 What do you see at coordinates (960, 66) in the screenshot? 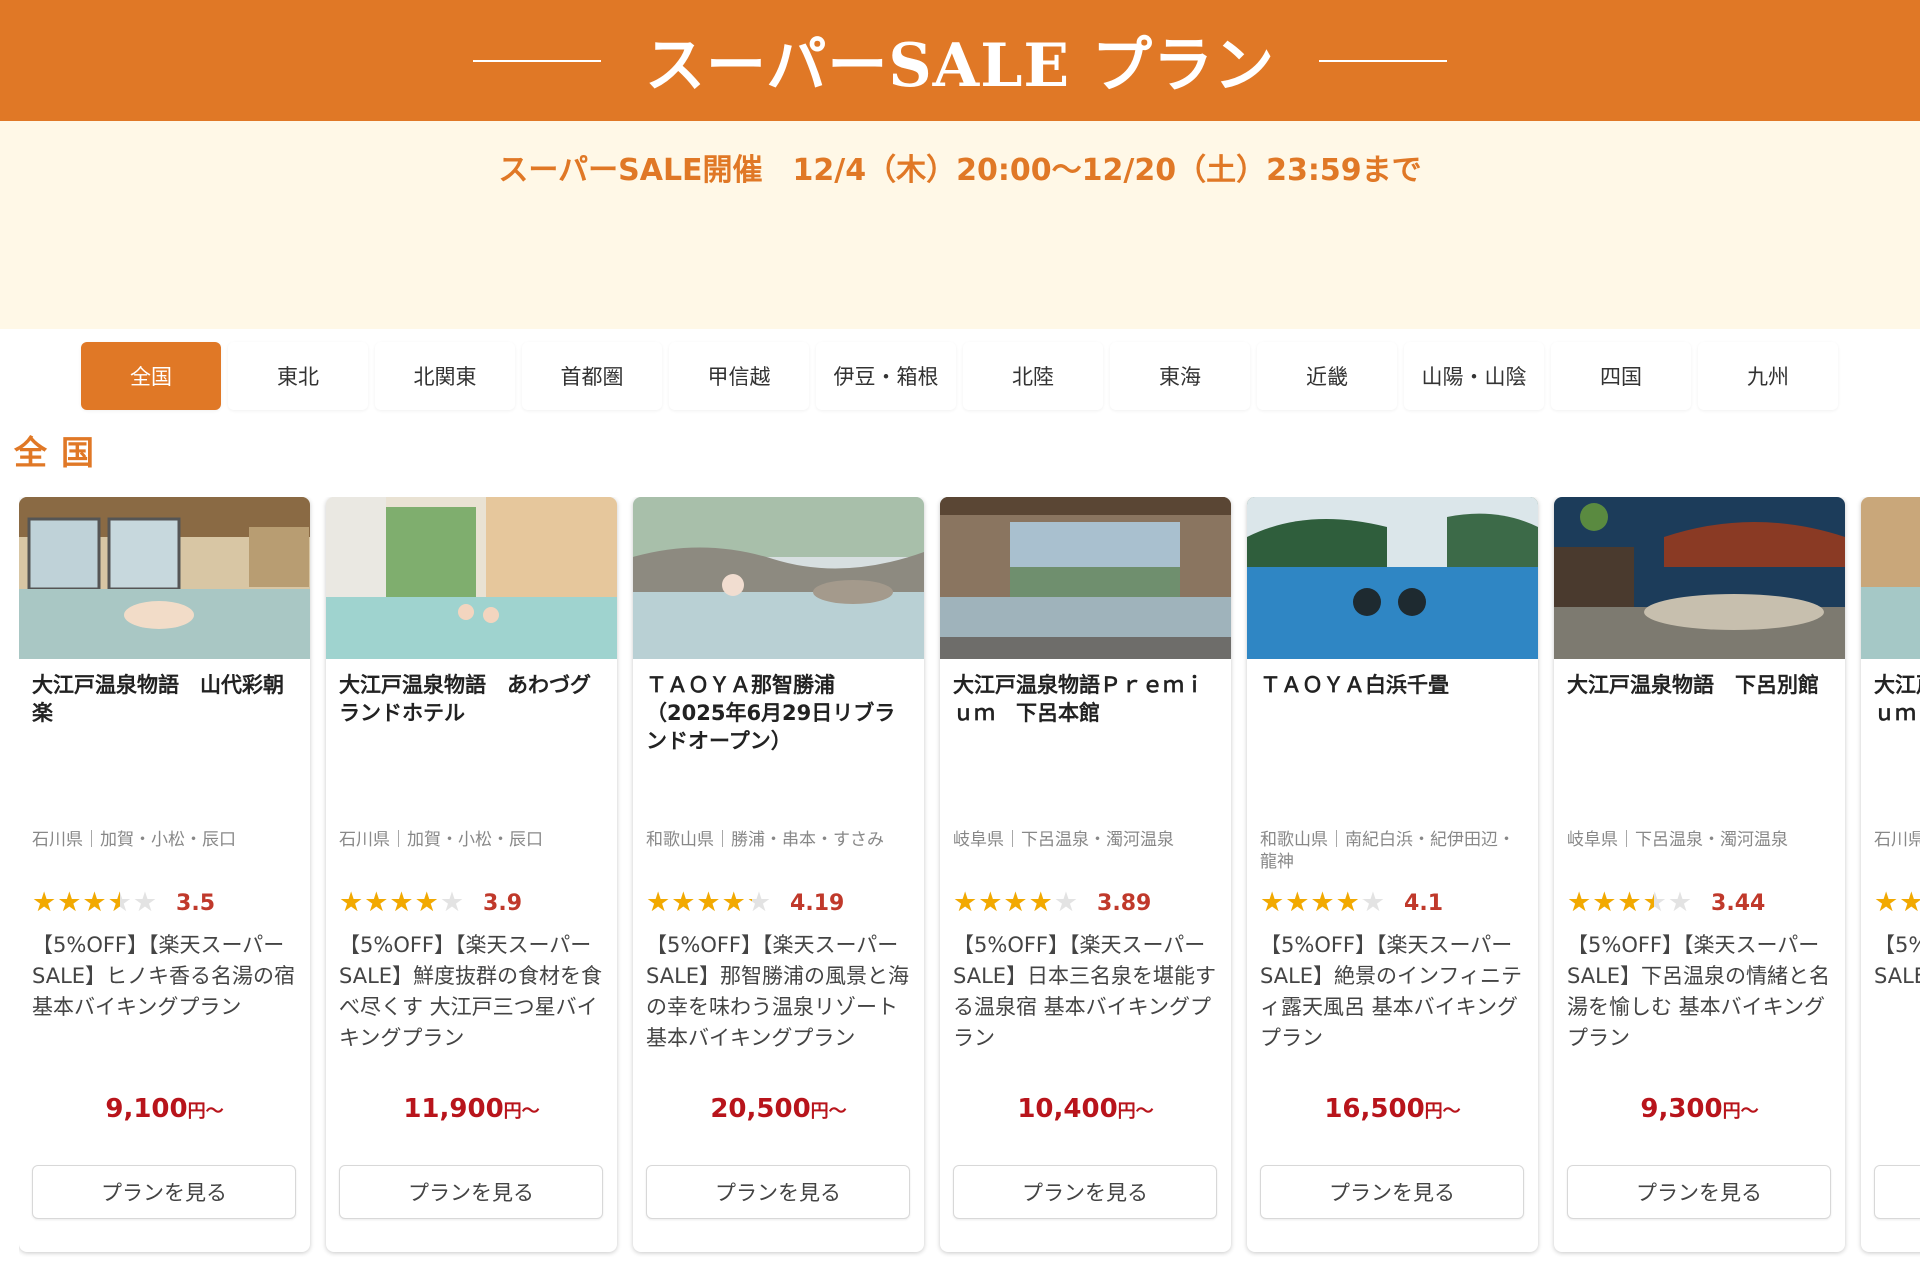
I see `banner-title: スーパーSALE プラン` at bounding box center [960, 66].